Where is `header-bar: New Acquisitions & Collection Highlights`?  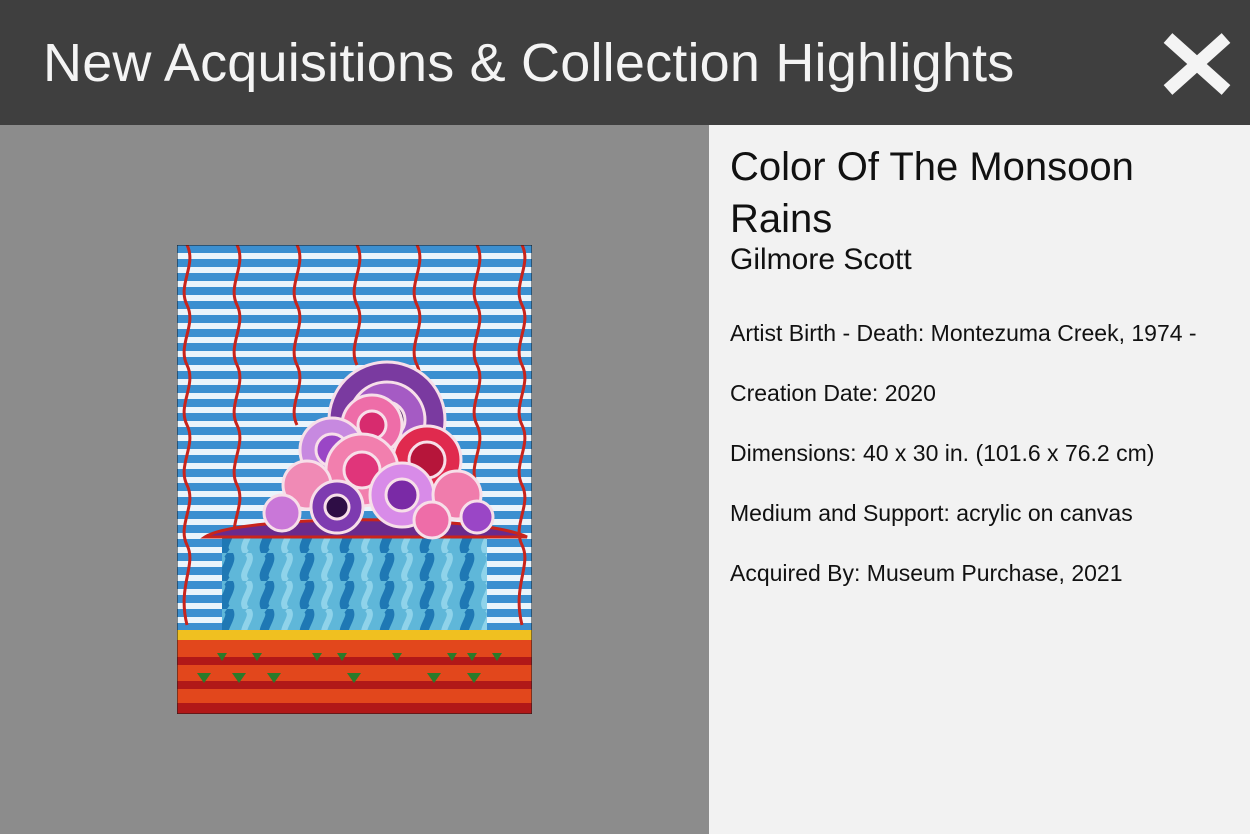 header-bar: New Acquisitions & Collection Highlights is located at coordinates (625, 62).